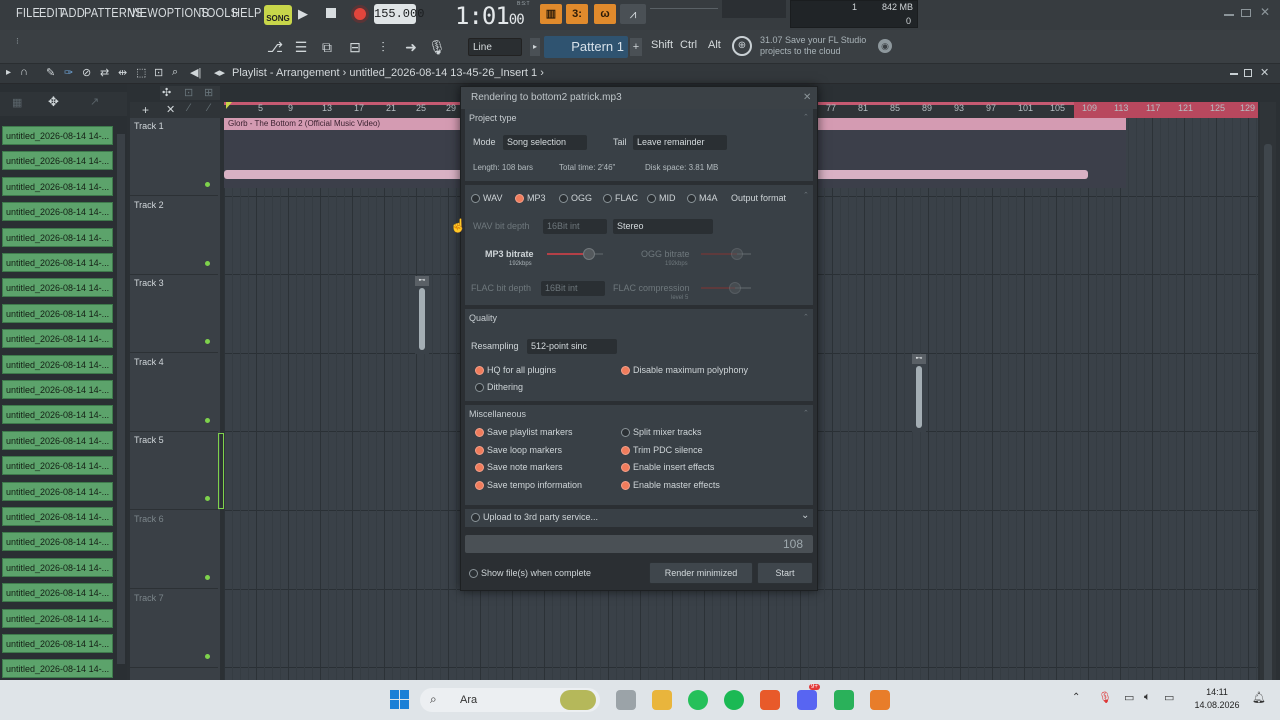  Describe the element at coordinates (639, 518) in the screenshot. I see `upload-section: Upload to 3rd party service... ⌄` at that location.